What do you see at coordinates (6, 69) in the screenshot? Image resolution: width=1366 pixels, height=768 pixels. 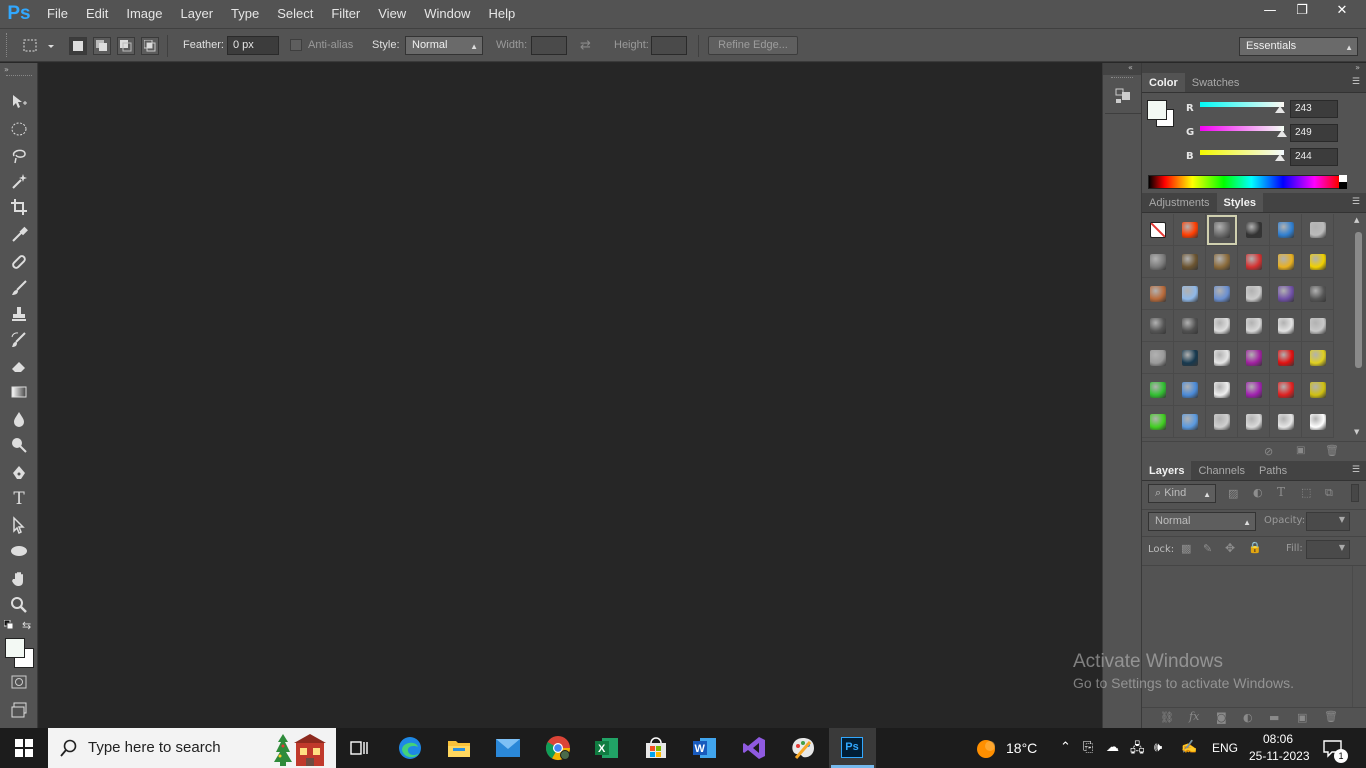 I see `collapse-toolbox-icon: »` at bounding box center [6, 69].